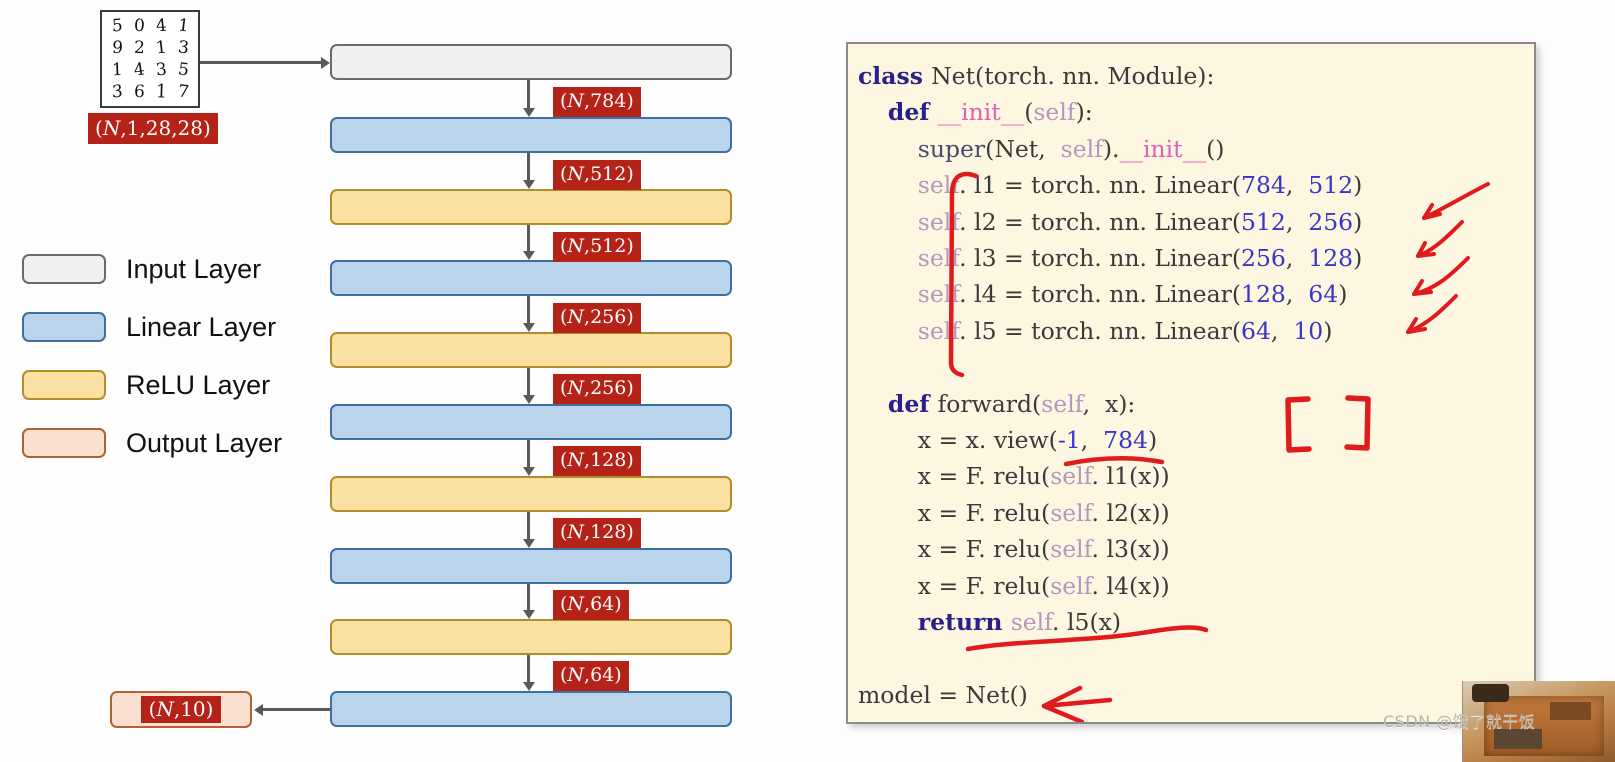 Image resolution: width=1615 pixels, height=762 pixels. What do you see at coordinates (139, 47) in the screenshot?
I see `mnist-digit: 2` at bounding box center [139, 47].